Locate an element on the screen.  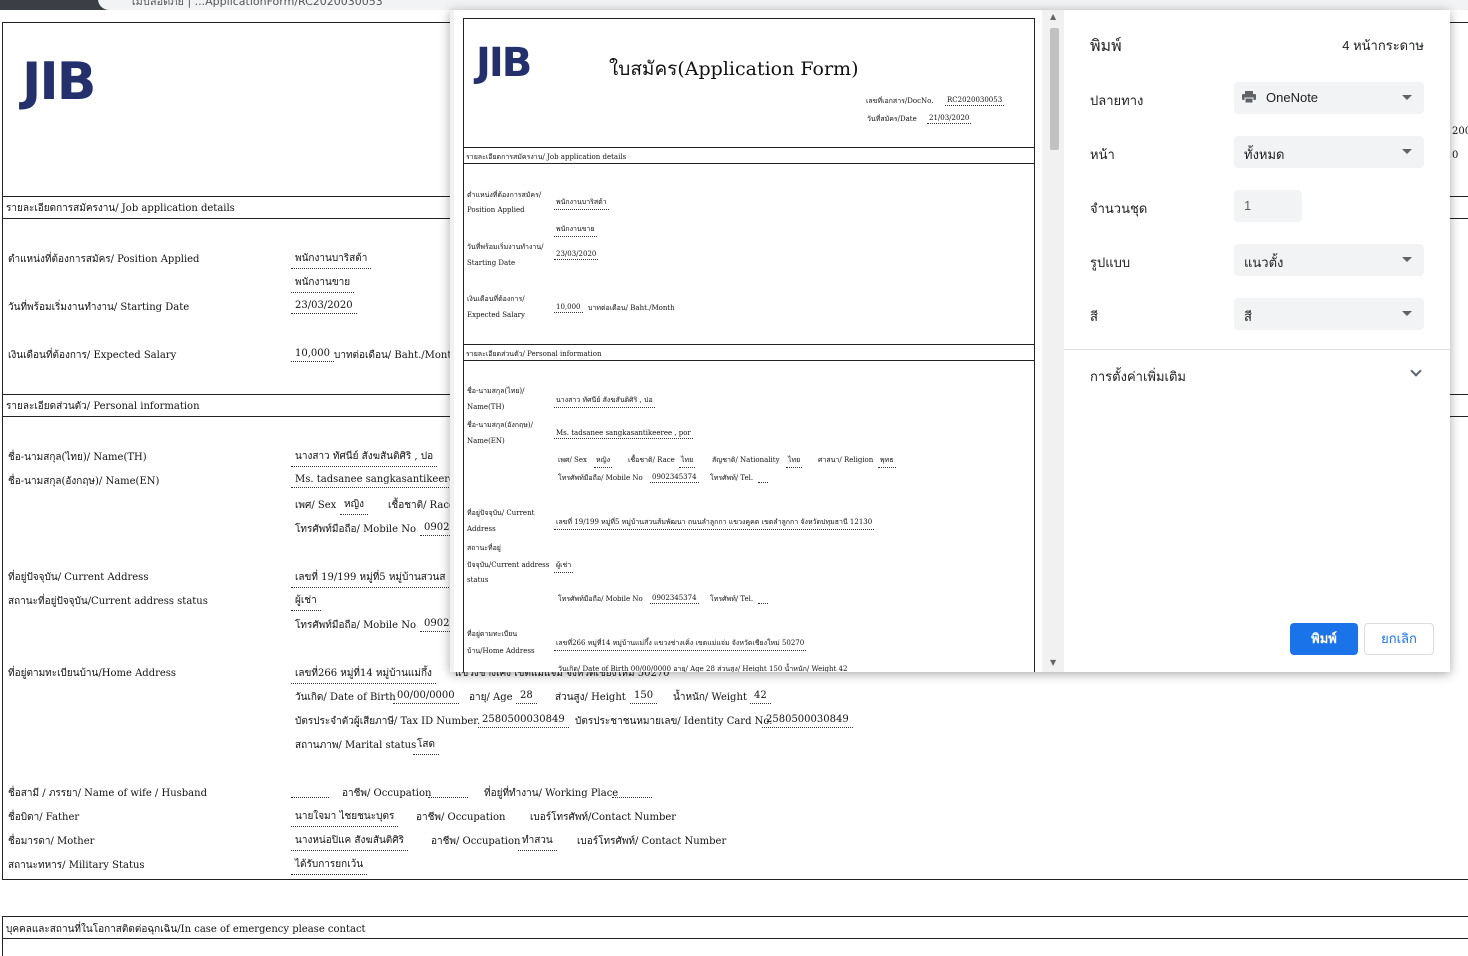
more-settings-toggle: การตั้งค่าเพิ่มเติม is located at coordinates (1138, 376).